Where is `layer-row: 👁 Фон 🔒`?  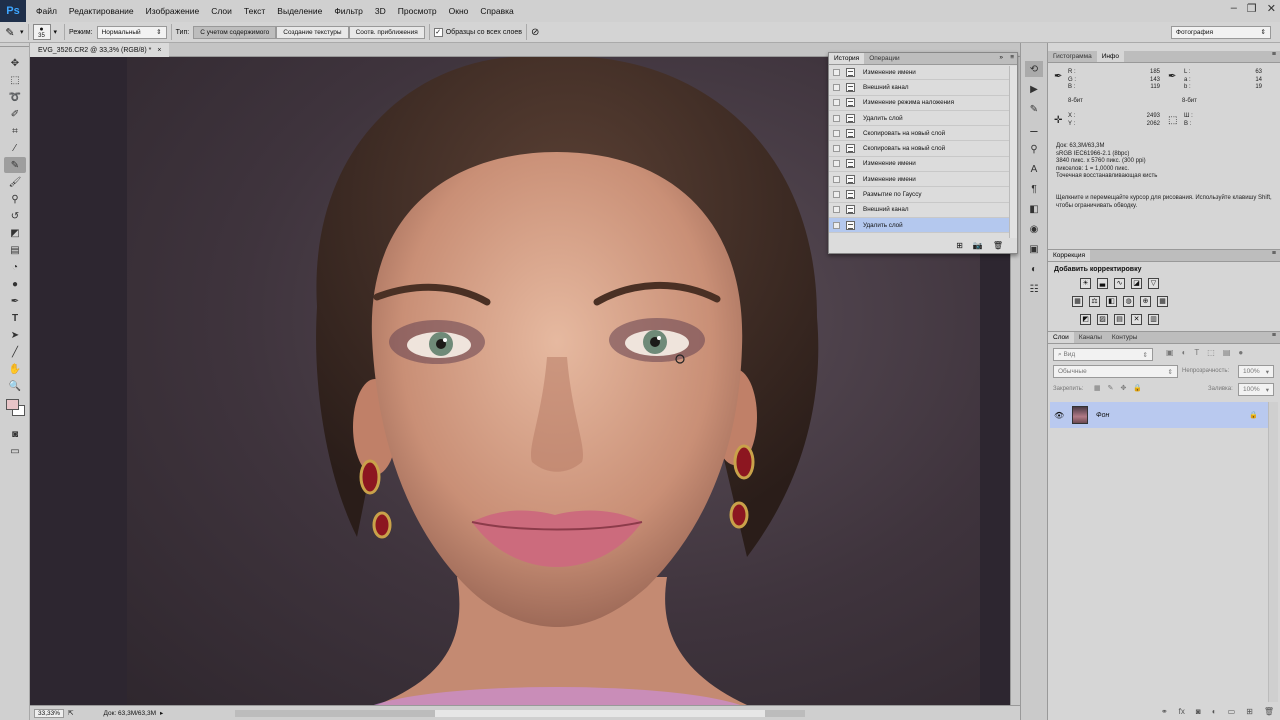 layer-row: 👁 Фон 🔒 is located at coordinates (1159, 415).